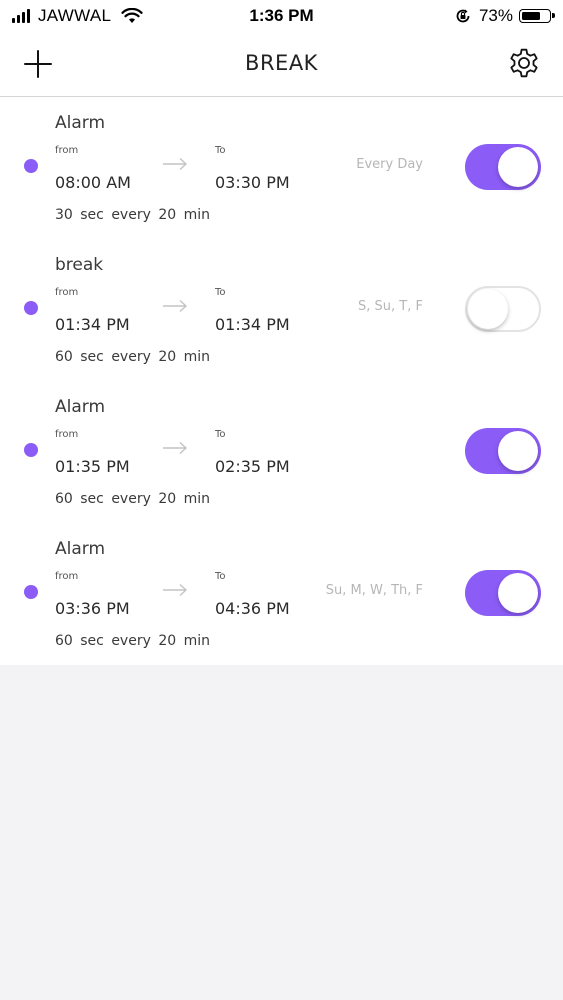 The width and height of the screenshot is (563, 1000). Describe the element at coordinates (92, 324) in the screenshot. I see `from-time: 01:34 PM` at that location.